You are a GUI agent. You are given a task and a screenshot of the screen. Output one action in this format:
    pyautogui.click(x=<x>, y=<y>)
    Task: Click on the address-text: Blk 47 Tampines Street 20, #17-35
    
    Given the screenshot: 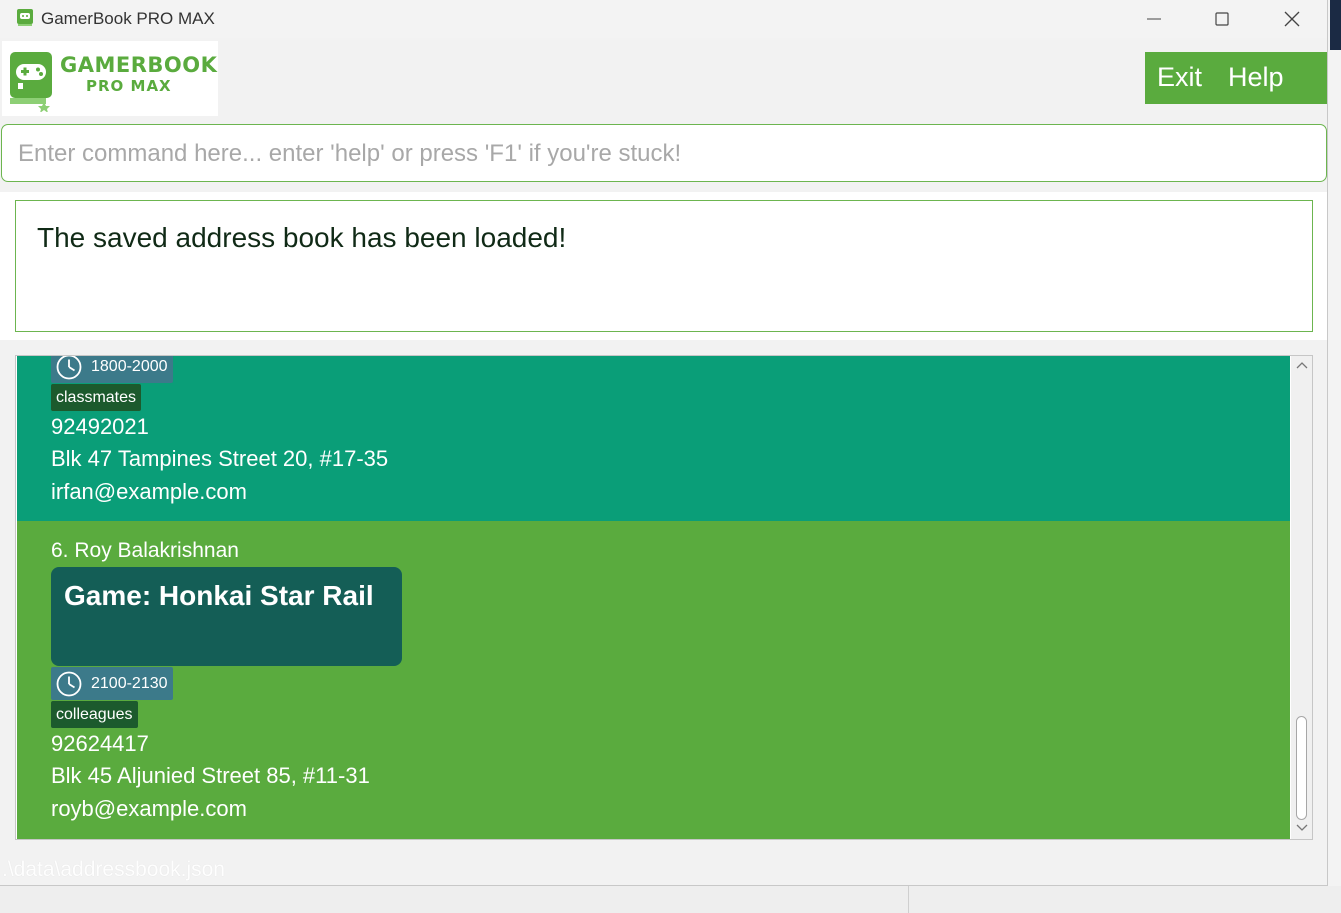 What is the action you would take?
    pyautogui.click(x=220, y=458)
    